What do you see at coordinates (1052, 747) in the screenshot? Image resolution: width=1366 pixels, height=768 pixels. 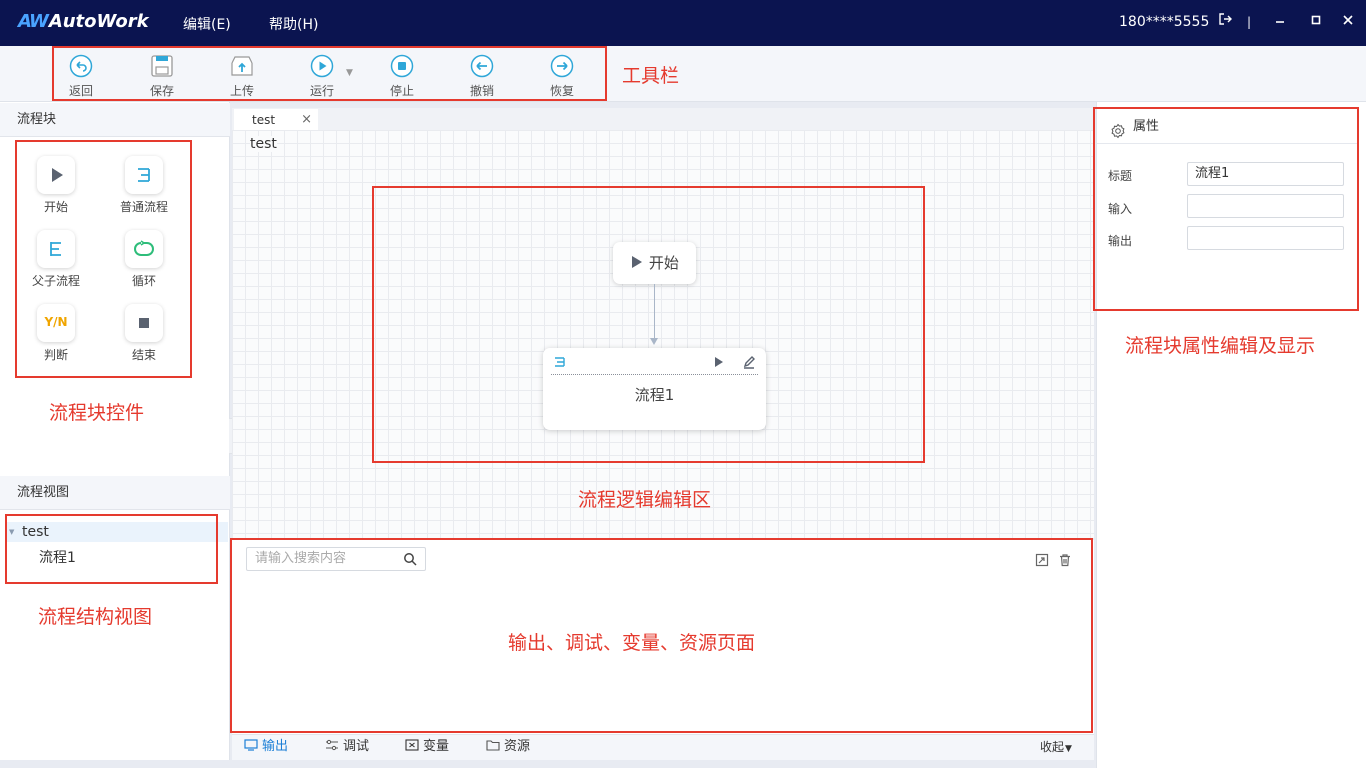 I see `collapse-output-label: 收起` at bounding box center [1052, 747].